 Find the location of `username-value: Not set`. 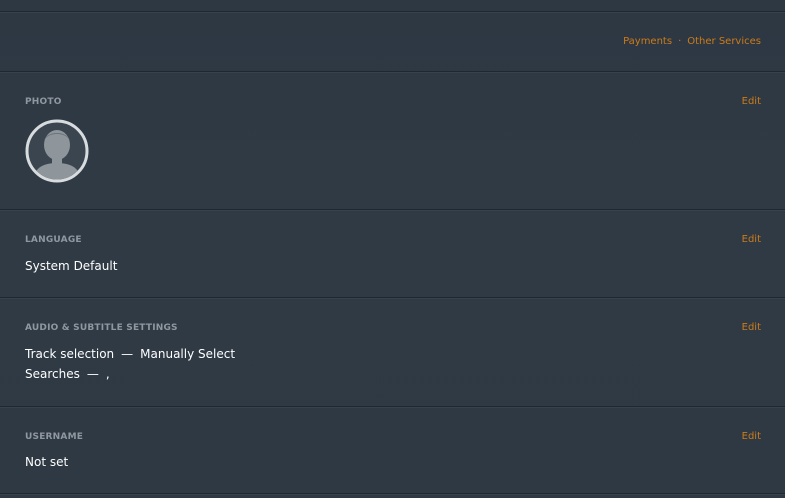

username-value: Not set is located at coordinates (47, 462).